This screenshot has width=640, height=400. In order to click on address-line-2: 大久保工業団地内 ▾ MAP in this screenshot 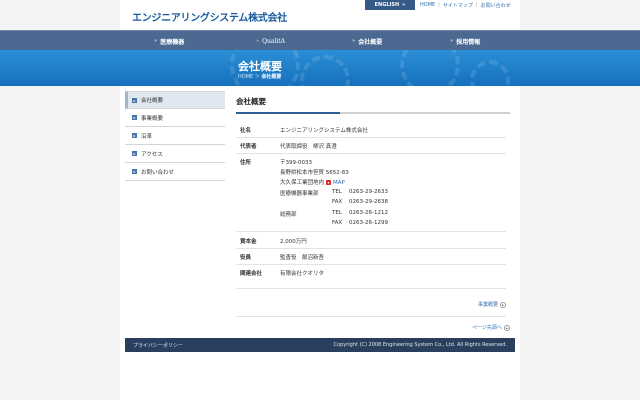, I will do `click(312, 182)`.